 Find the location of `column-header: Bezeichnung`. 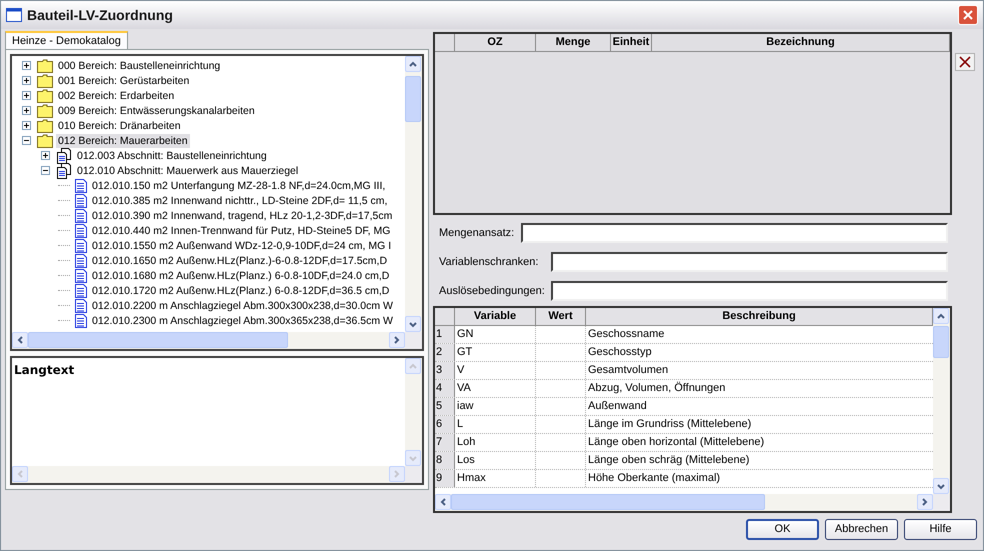

column-header: Bezeichnung is located at coordinates (801, 42).